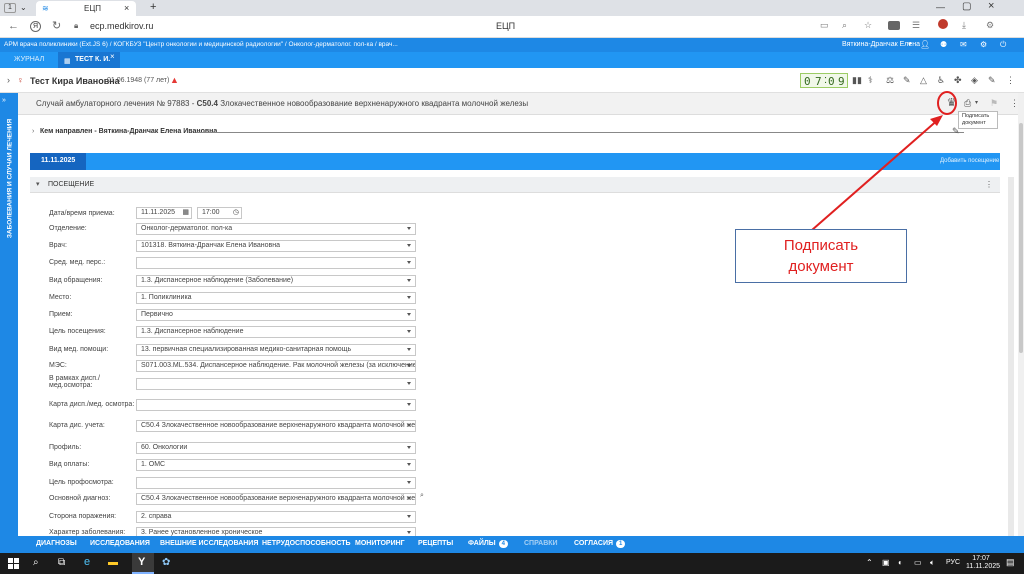  Describe the element at coordinates (821, 256) in the screenshot. I see `annotation-box: Подписать документ` at that location.